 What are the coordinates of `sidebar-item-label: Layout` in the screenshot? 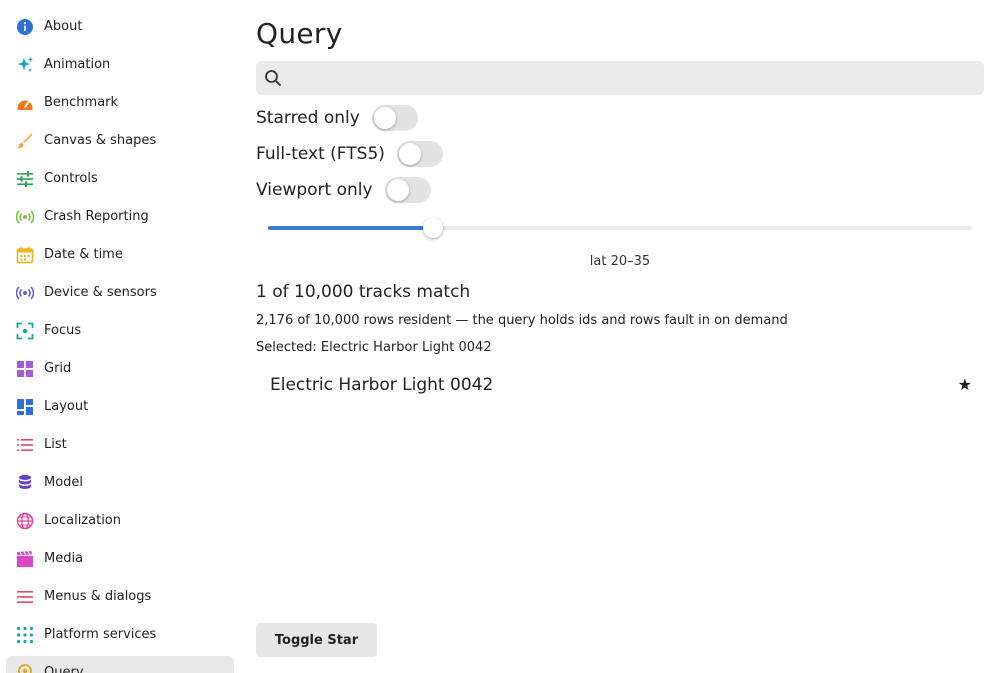 It's located at (66, 406).